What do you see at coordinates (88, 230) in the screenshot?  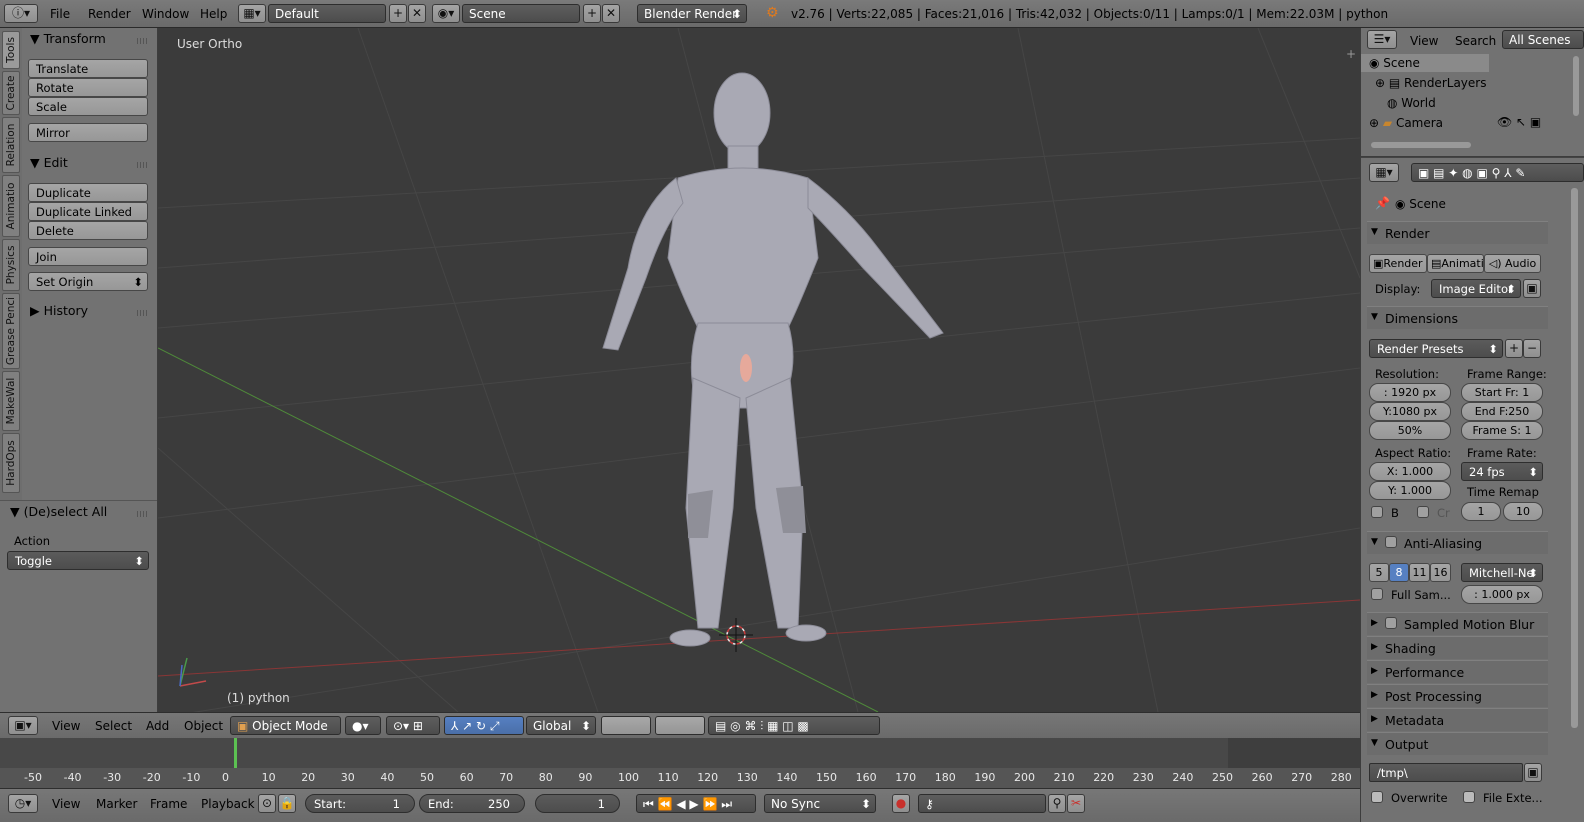 I see `delete-button: Delete` at bounding box center [88, 230].